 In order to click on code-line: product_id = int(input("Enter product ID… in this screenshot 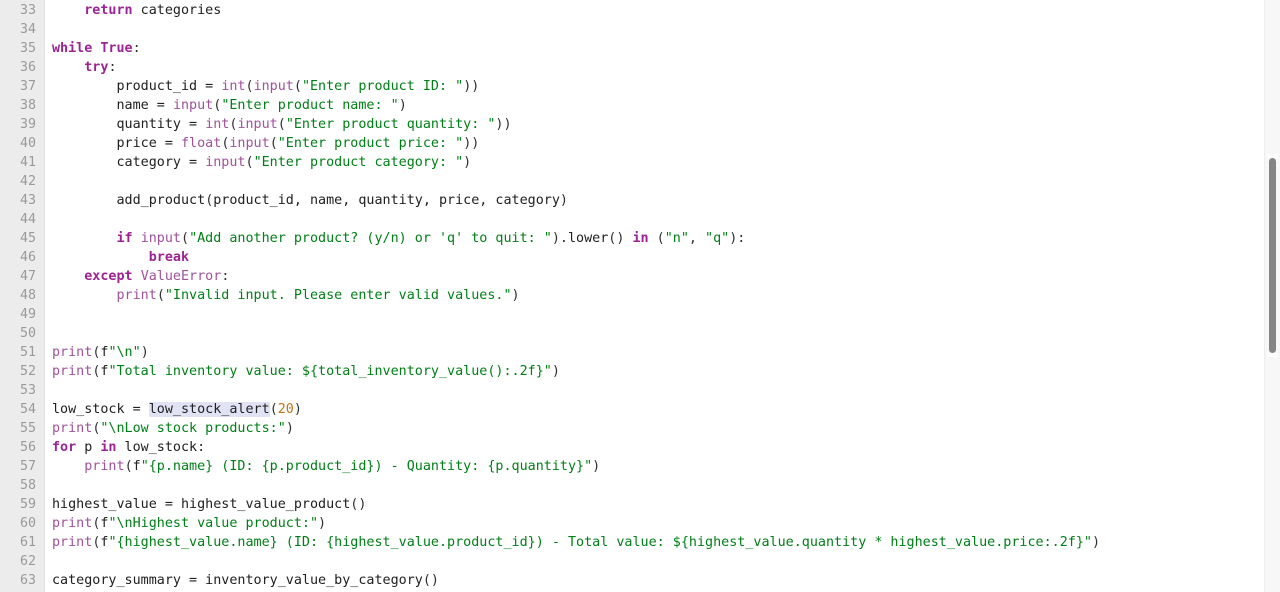, I will do `click(576, 86)`.